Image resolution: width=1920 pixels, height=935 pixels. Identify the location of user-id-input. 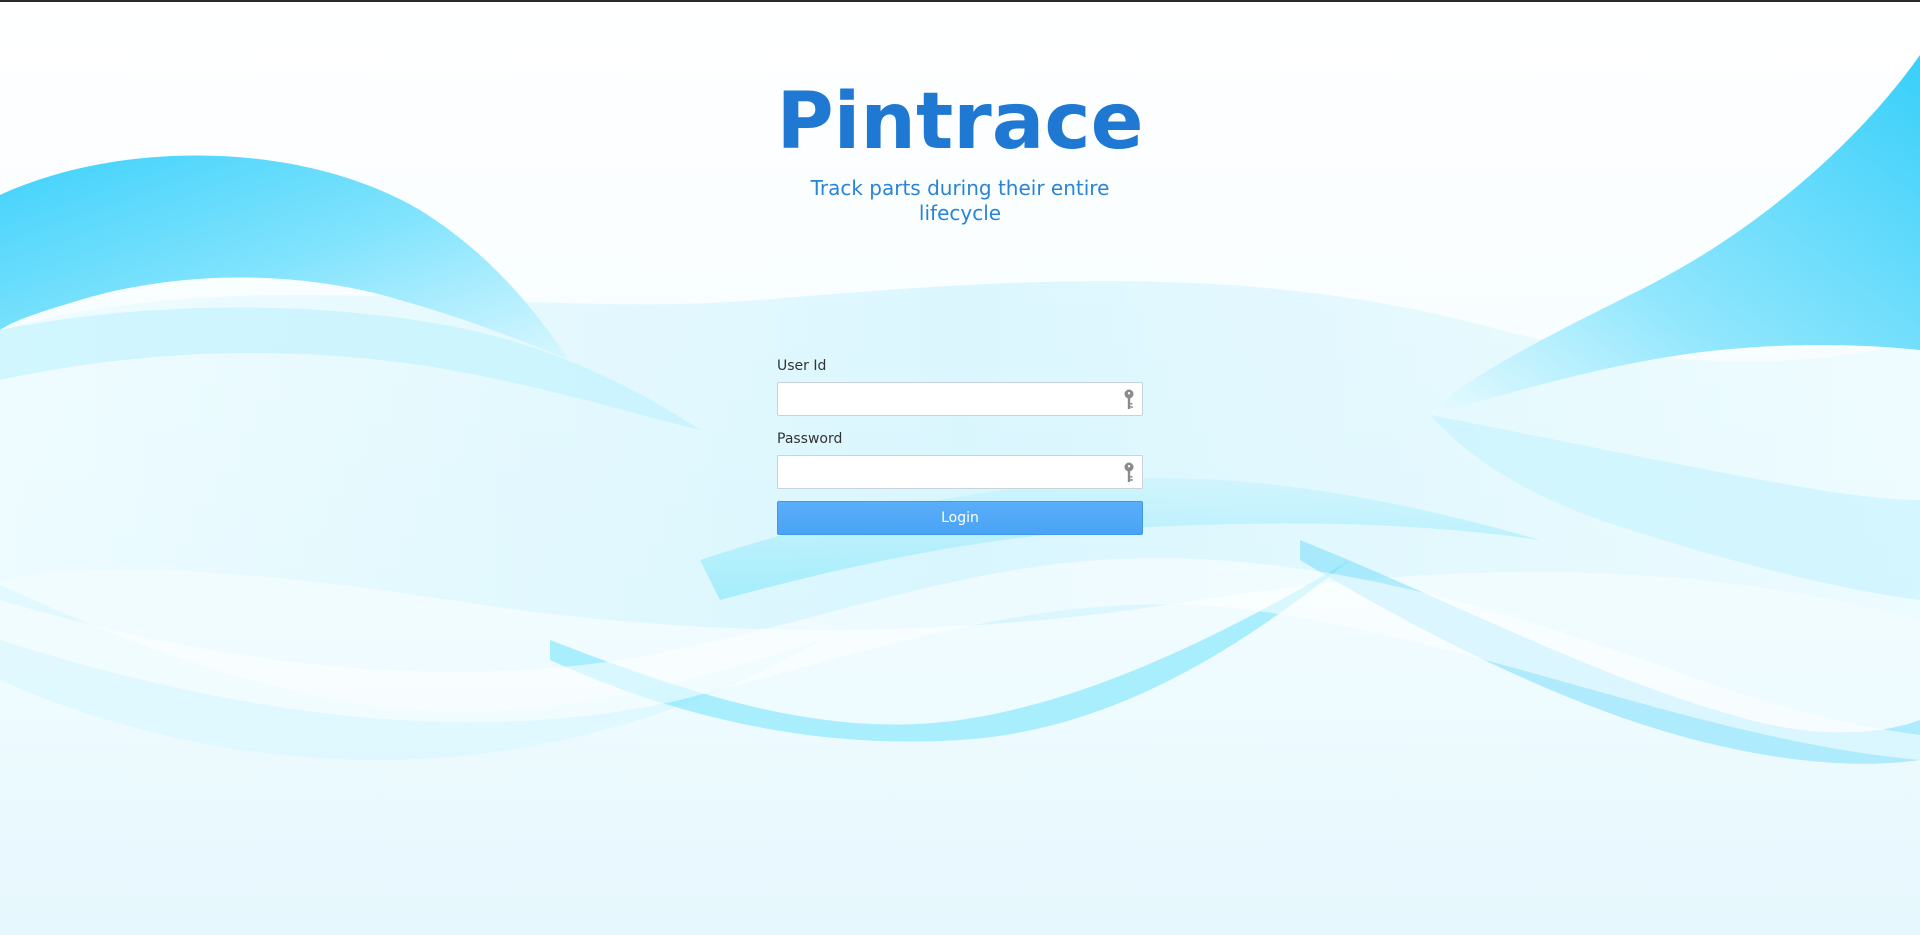
(960, 399).